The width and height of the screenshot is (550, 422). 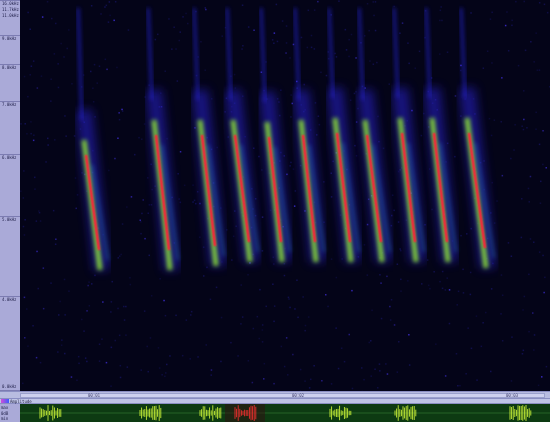 I want to click on tick-label: 8.0kHz, so click(x=9, y=67).